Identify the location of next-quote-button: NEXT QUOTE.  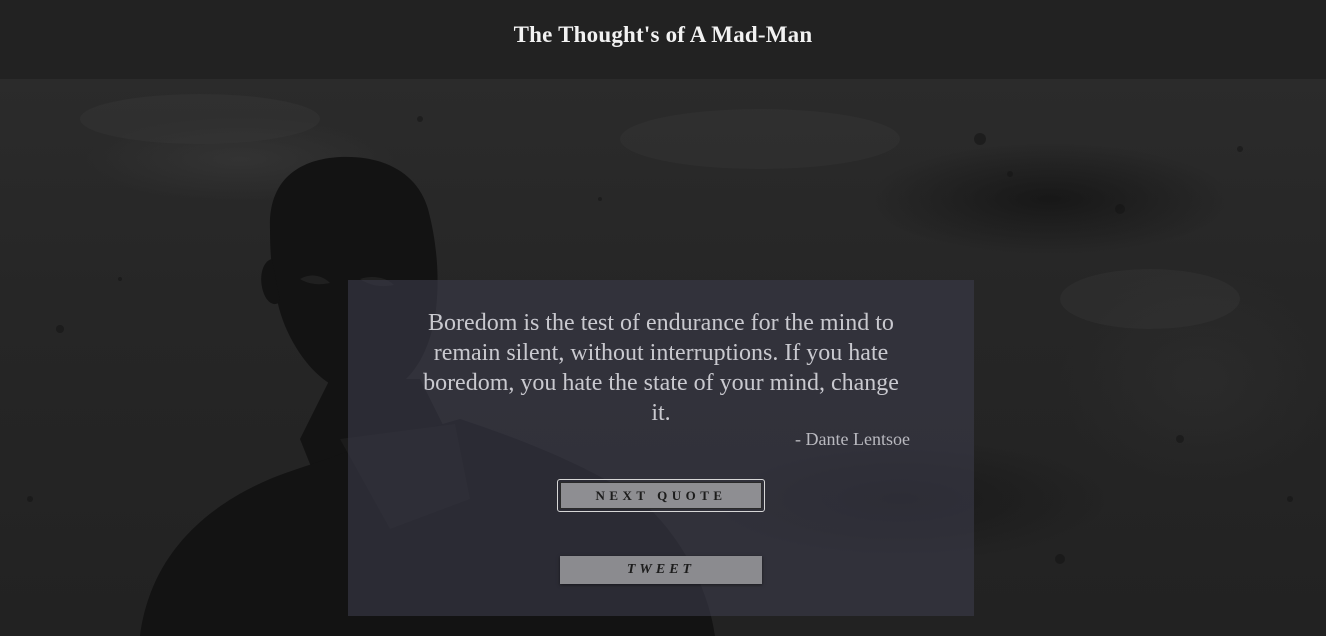
(661, 495).